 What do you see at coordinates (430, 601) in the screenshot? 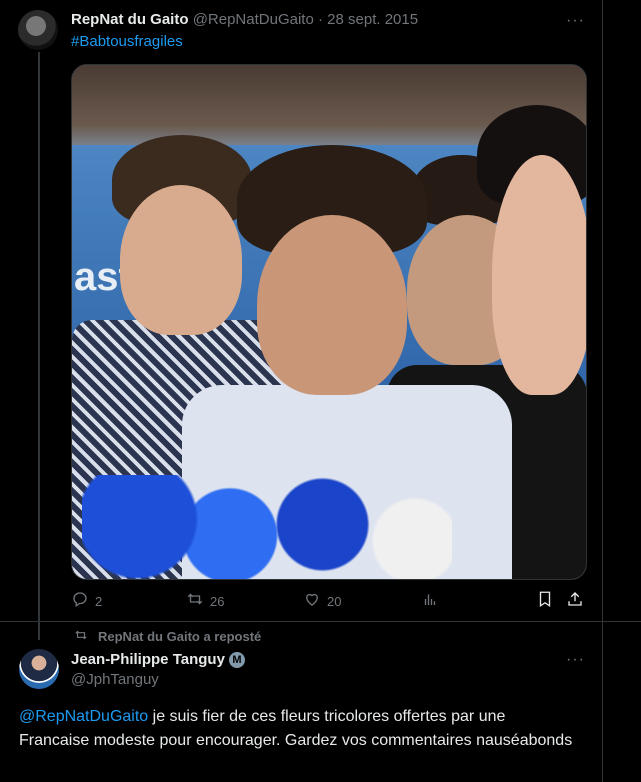
I see `views-icon` at bounding box center [430, 601].